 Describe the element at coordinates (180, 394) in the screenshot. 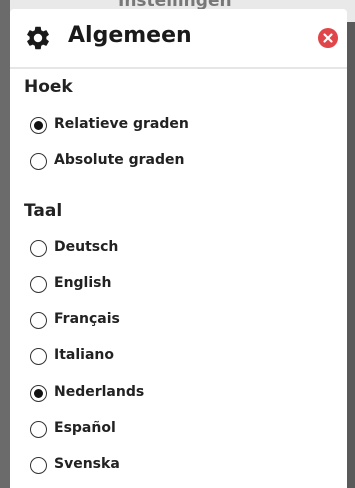

I see `radio-option-nederlands: Nederlands` at that location.